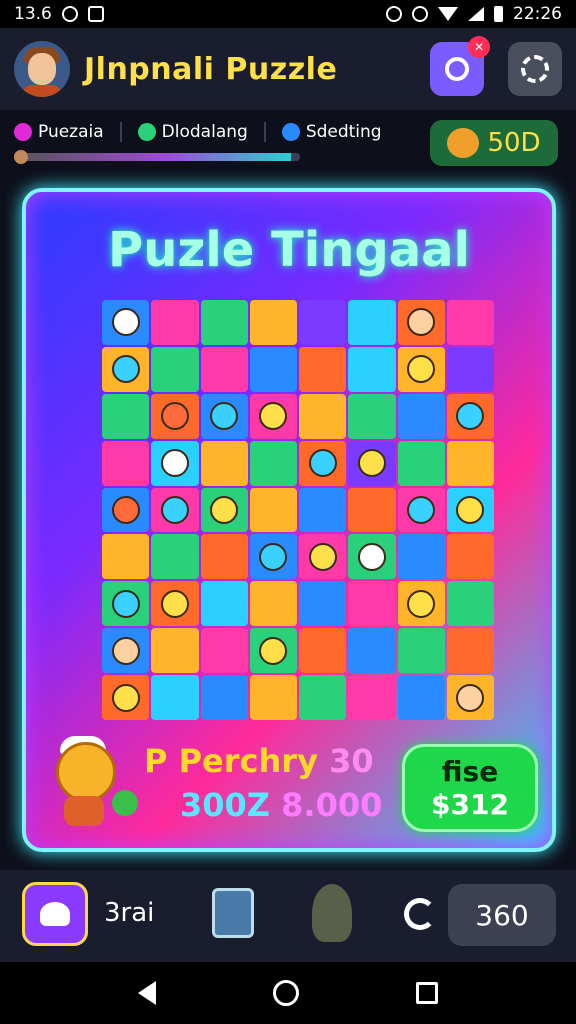 The image size is (576, 1024). Describe the element at coordinates (233, 913) in the screenshot. I see `document-icon` at that location.